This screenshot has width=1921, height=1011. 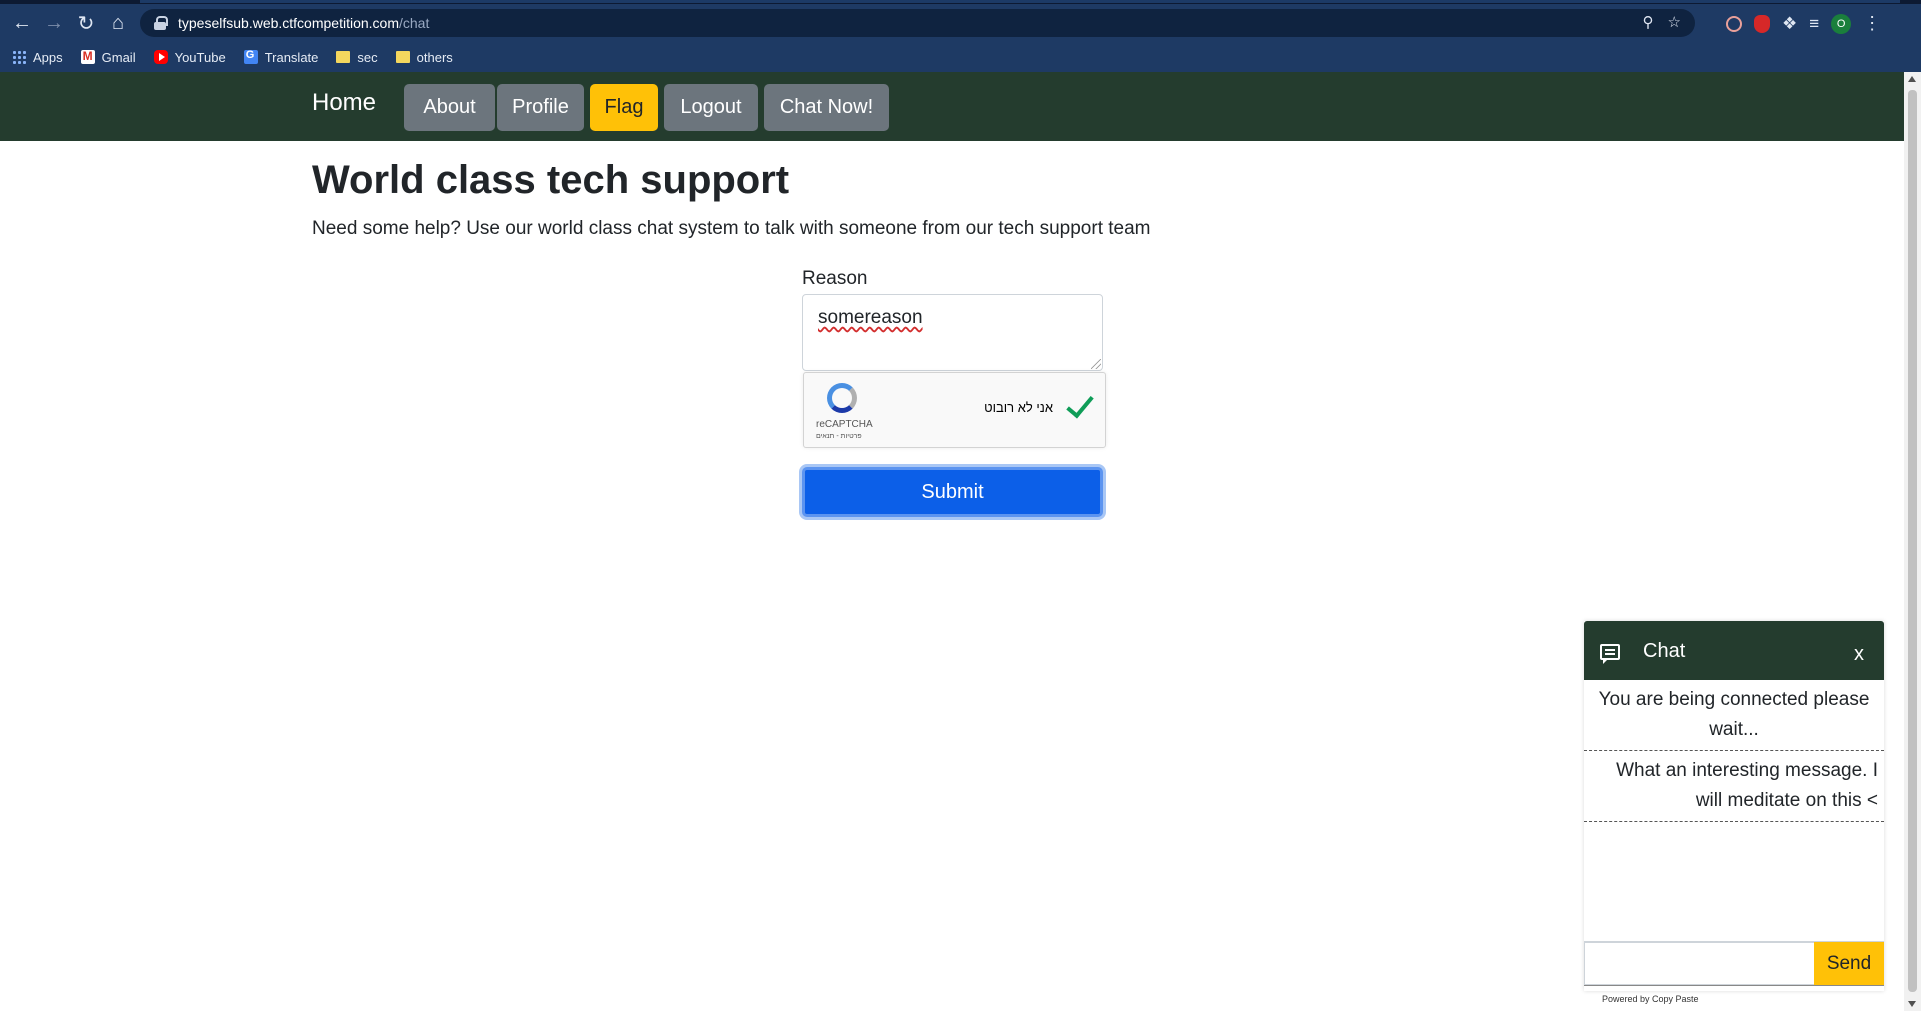 I want to click on nav-about-button: About, so click(x=449, y=107).